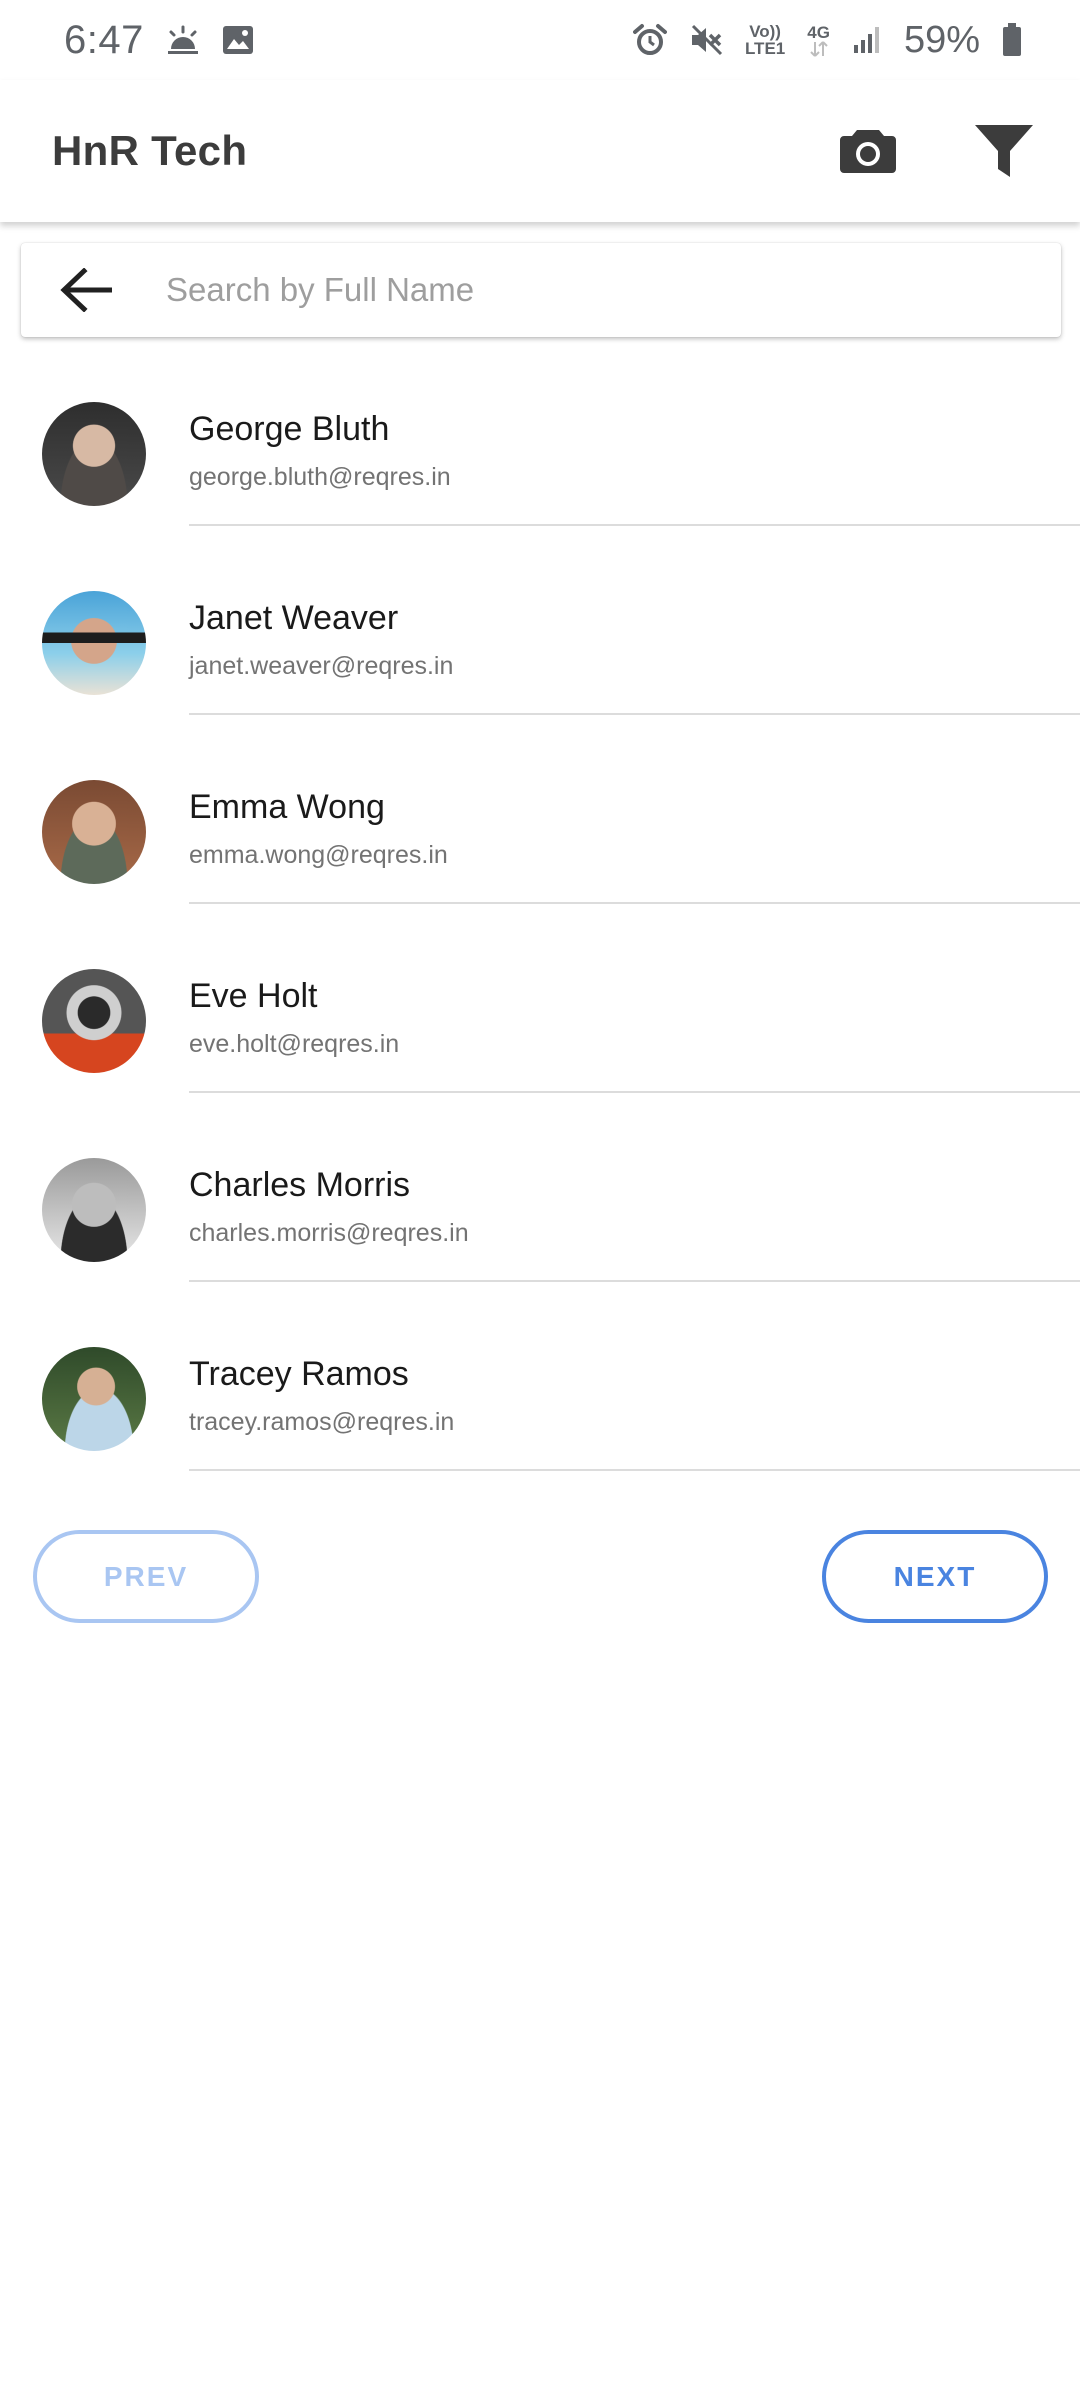  What do you see at coordinates (818, 32) in the screenshot?
I see `network-label: 4G` at bounding box center [818, 32].